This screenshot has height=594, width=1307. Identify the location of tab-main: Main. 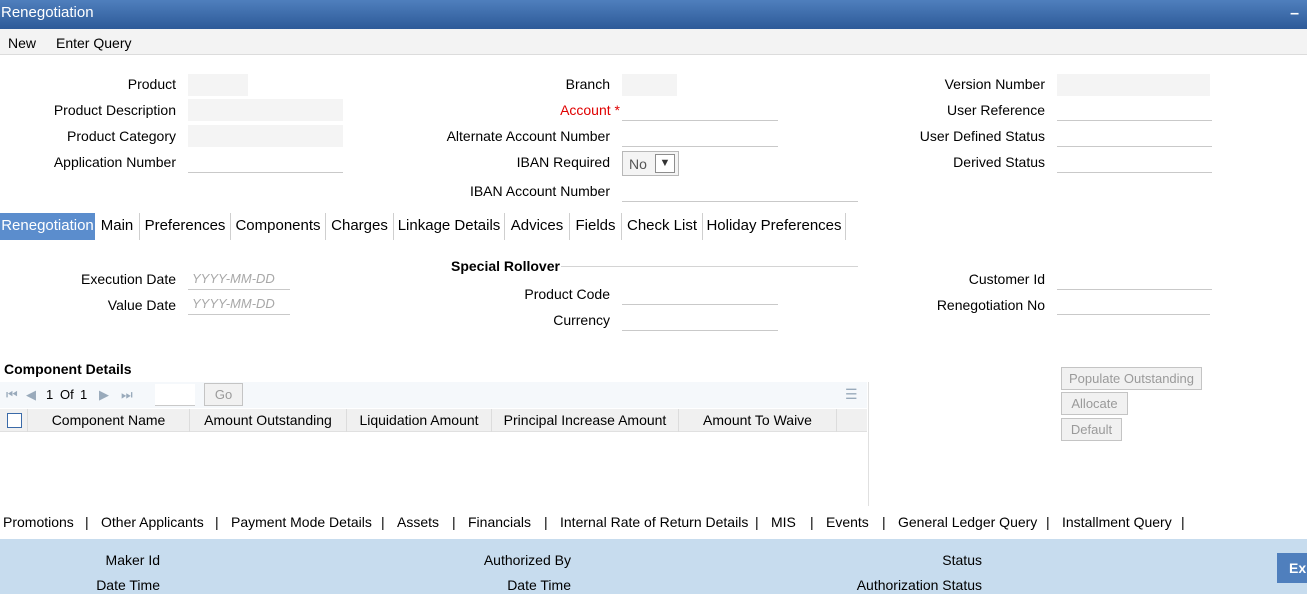
(117, 226).